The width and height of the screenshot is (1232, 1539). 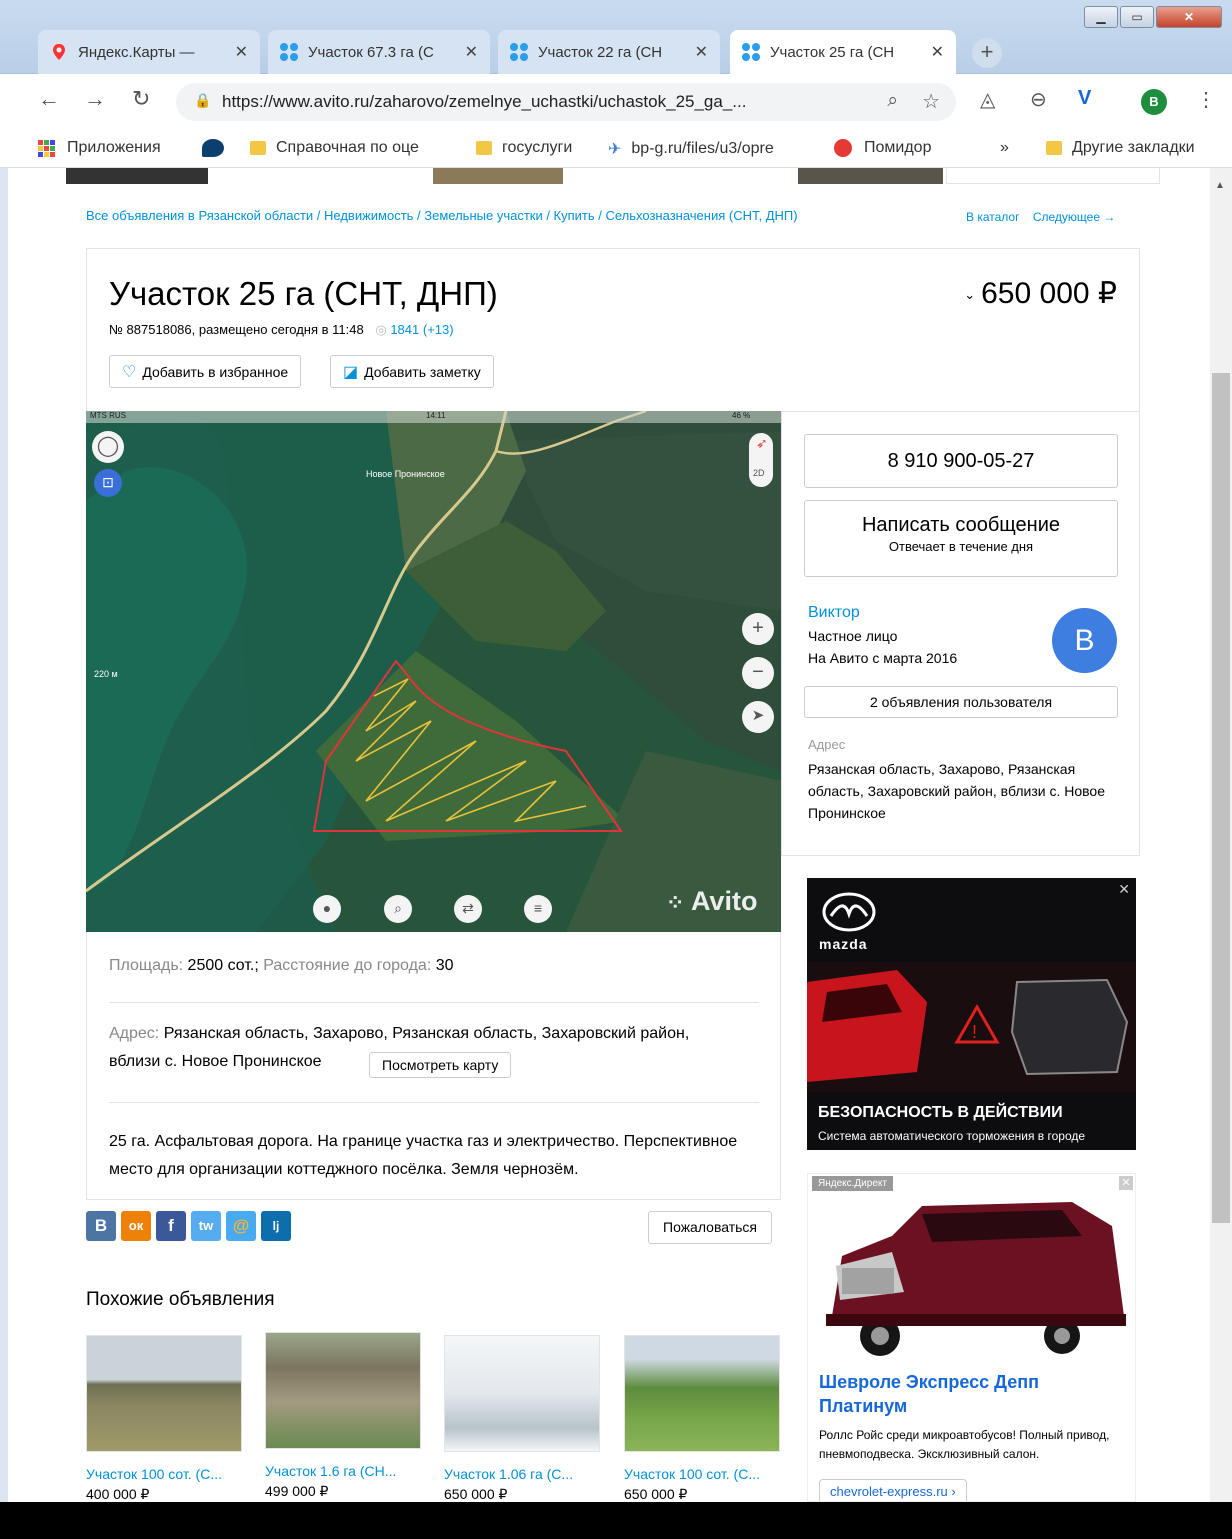 What do you see at coordinates (49, 99) in the screenshot?
I see `back-arrow-icon: ←` at bounding box center [49, 99].